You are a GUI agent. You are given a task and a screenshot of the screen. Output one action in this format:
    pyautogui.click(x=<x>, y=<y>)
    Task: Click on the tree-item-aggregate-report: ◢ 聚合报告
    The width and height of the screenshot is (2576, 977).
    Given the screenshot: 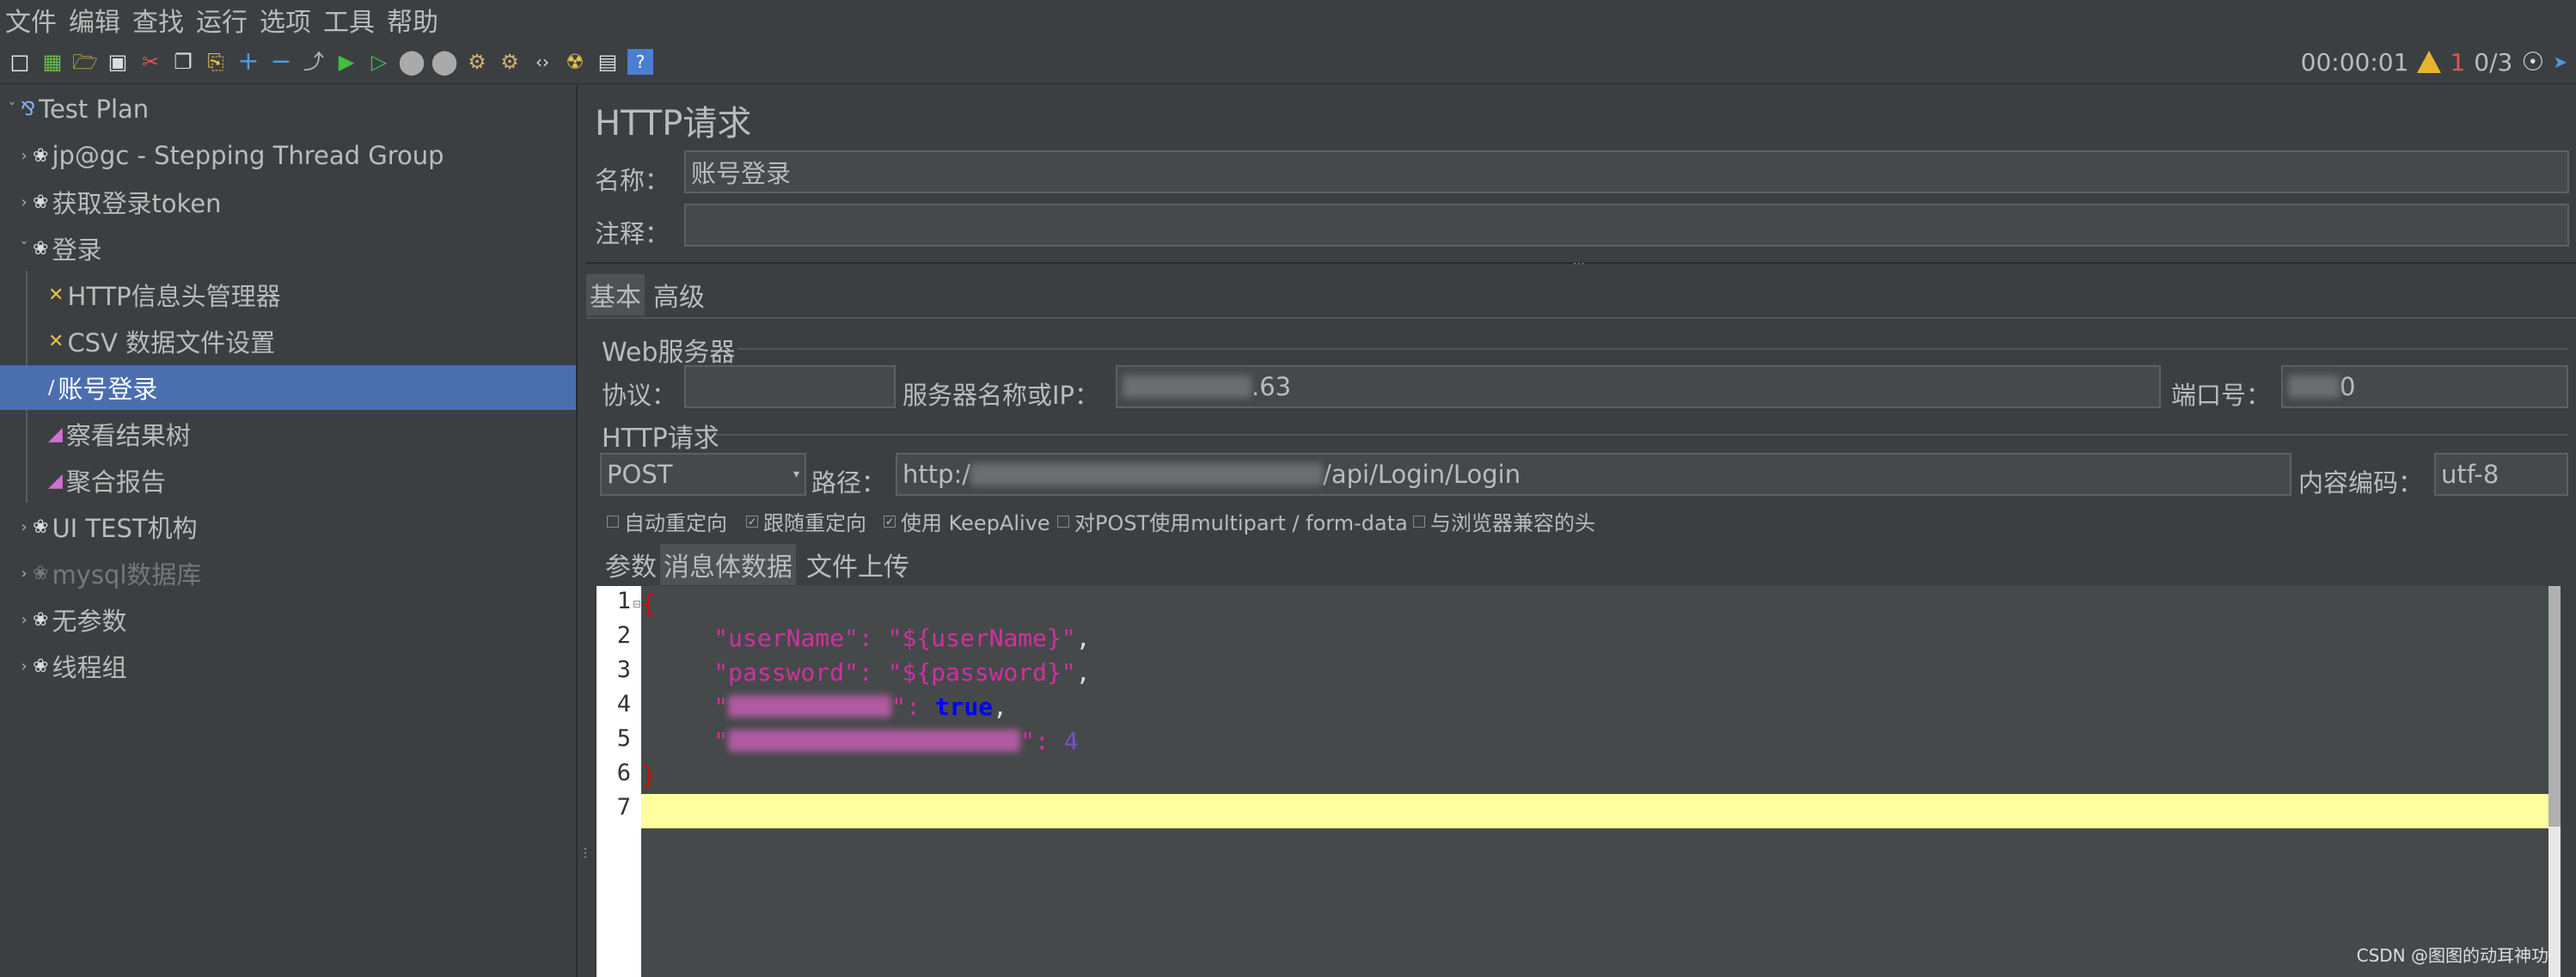 What is the action you would take?
    pyautogui.click(x=107, y=481)
    